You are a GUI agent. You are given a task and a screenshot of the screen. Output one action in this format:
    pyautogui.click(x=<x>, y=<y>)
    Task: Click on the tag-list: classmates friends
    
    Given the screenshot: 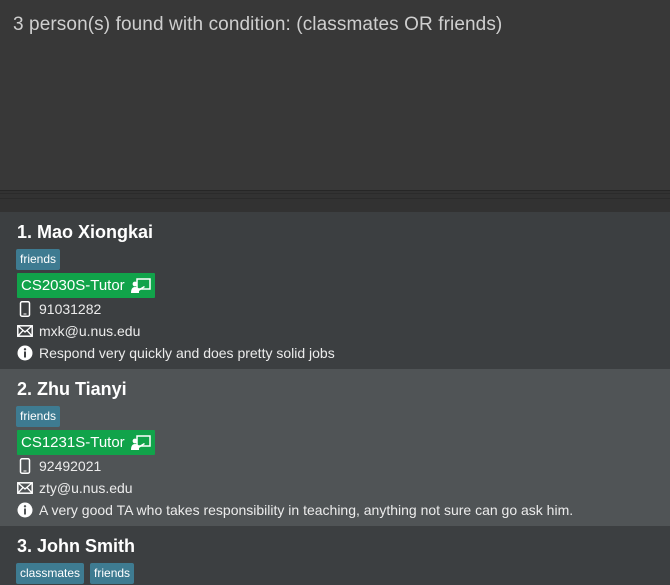 What is the action you would take?
    pyautogui.click(x=75, y=573)
    